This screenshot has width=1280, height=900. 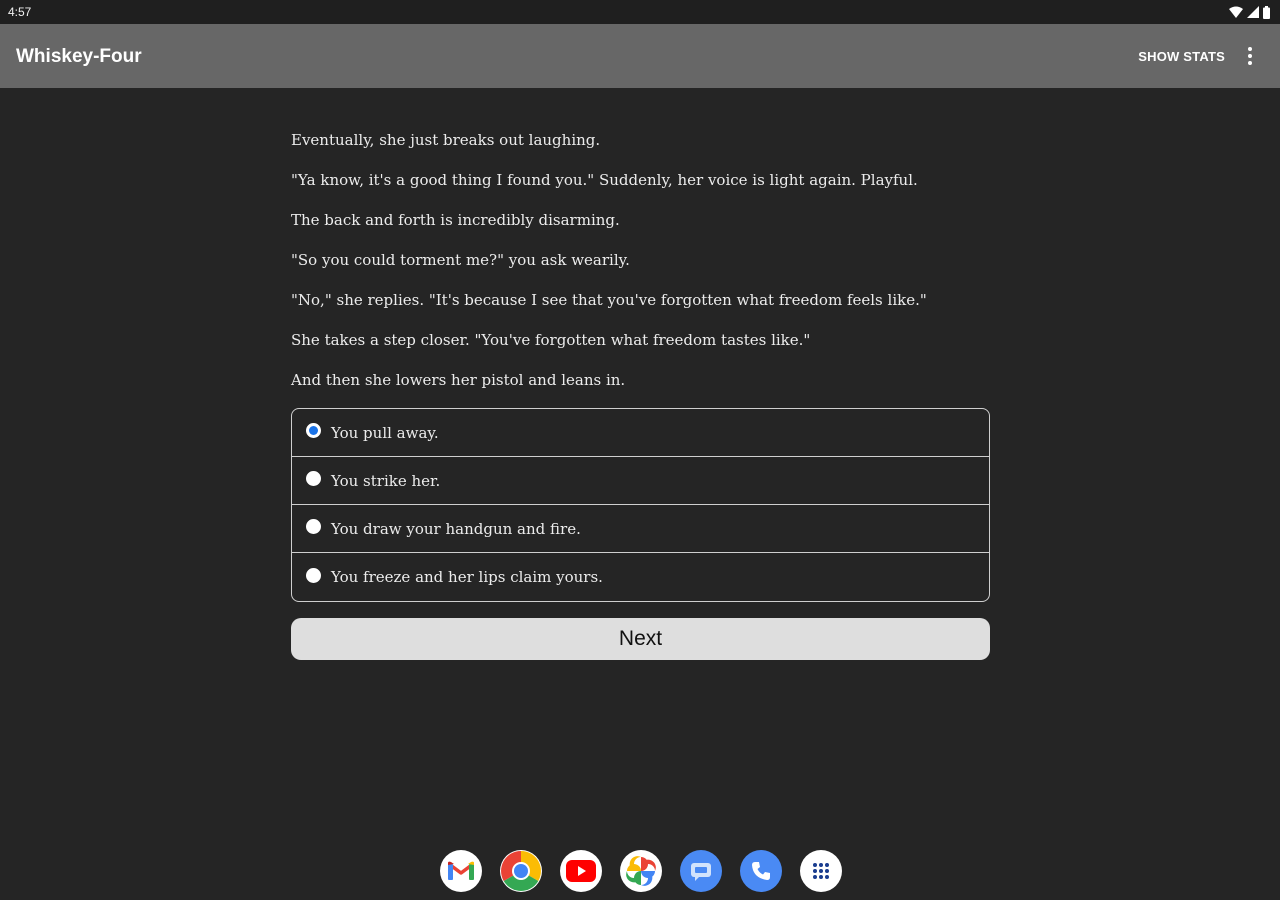 What do you see at coordinates (1253, 12) in the screenshot?
I see `signal-icon` at bounding box center [1253, 12].